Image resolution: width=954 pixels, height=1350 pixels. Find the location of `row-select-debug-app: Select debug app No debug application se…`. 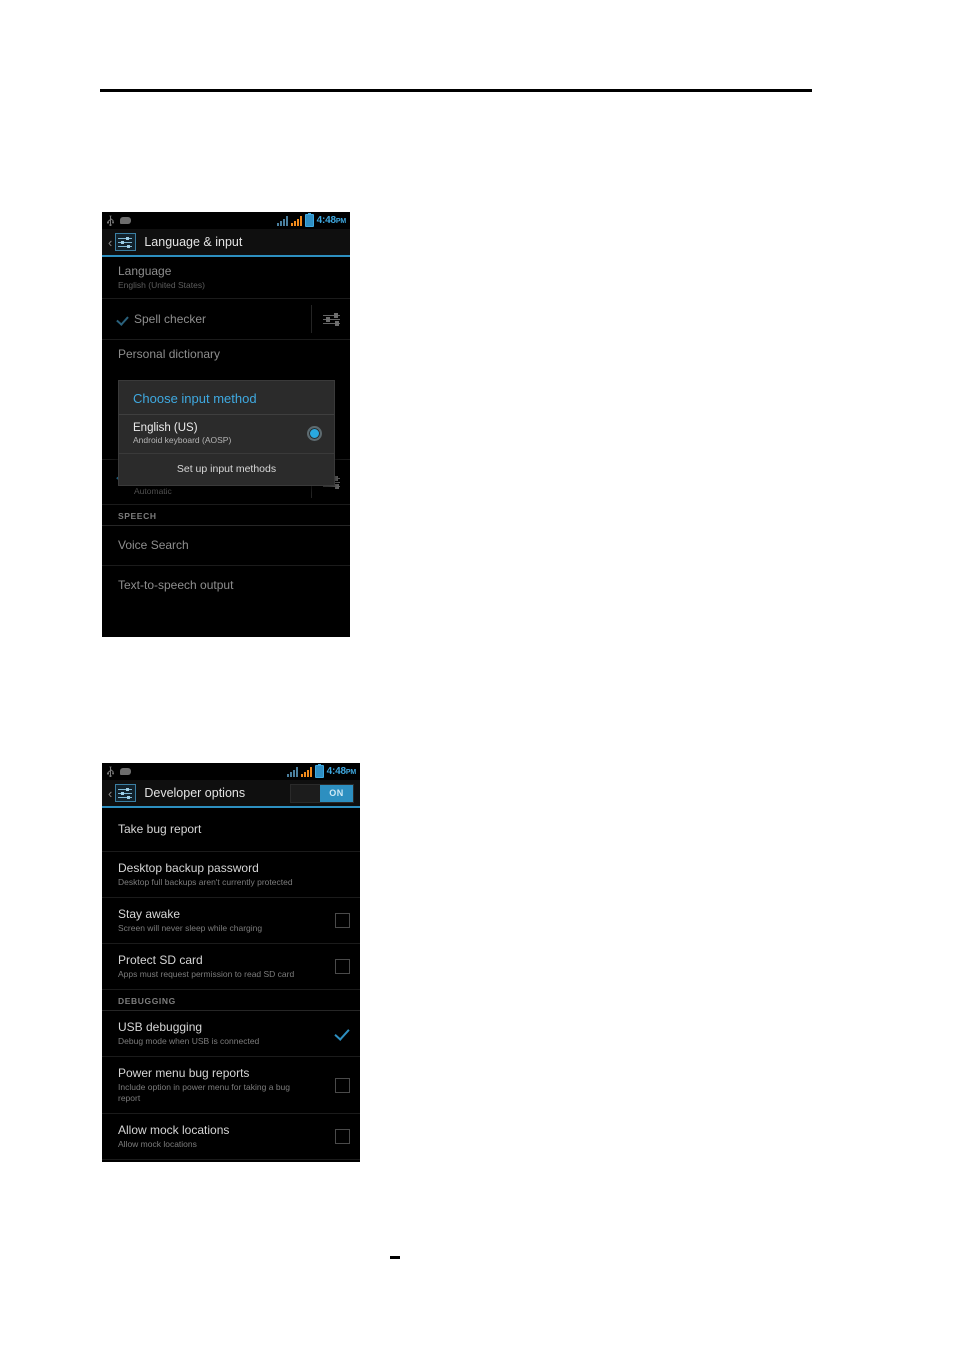

row-select-debug-app: Select debug app No debug application se… is located at coordinates (231, 1161).